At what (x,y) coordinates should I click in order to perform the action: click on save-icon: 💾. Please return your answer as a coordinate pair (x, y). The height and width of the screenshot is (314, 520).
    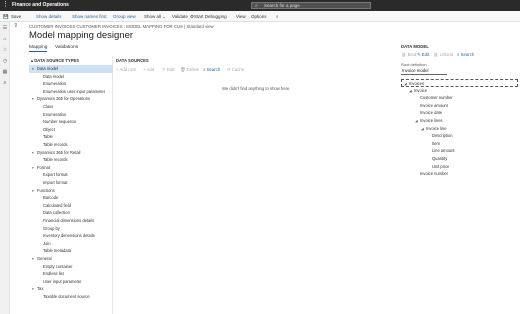
    Looking at the image, I should click on (6, 17).